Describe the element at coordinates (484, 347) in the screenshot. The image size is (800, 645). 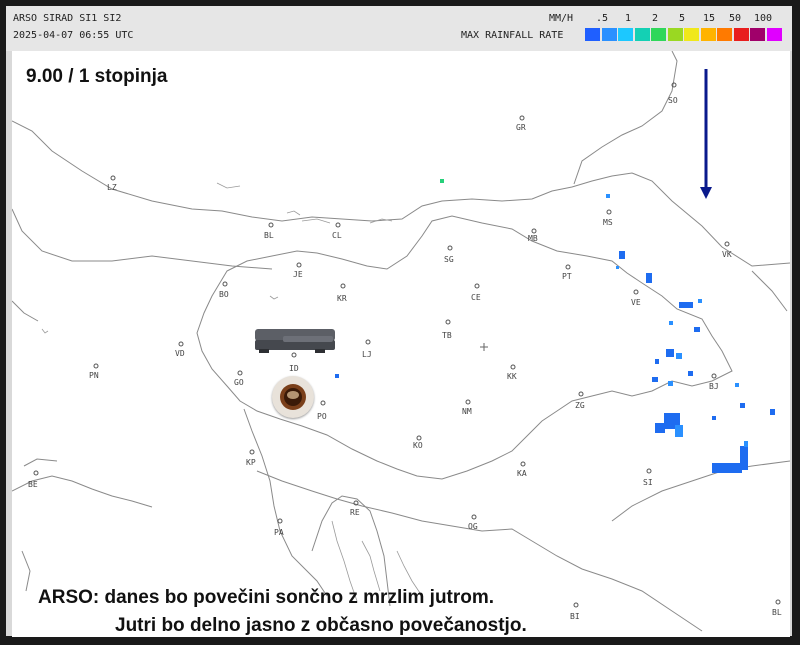
I see `crosshair-icon` at that location.